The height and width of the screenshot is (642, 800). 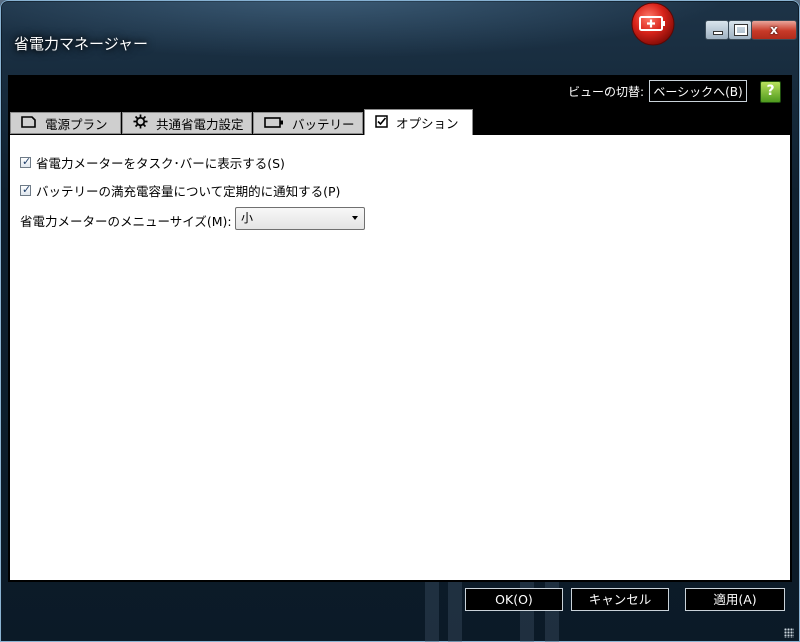 What do you see at coordinates (323, 124) in the screenshot?
I see `tab-label: バッテリー` at bounding box center [323, 124].